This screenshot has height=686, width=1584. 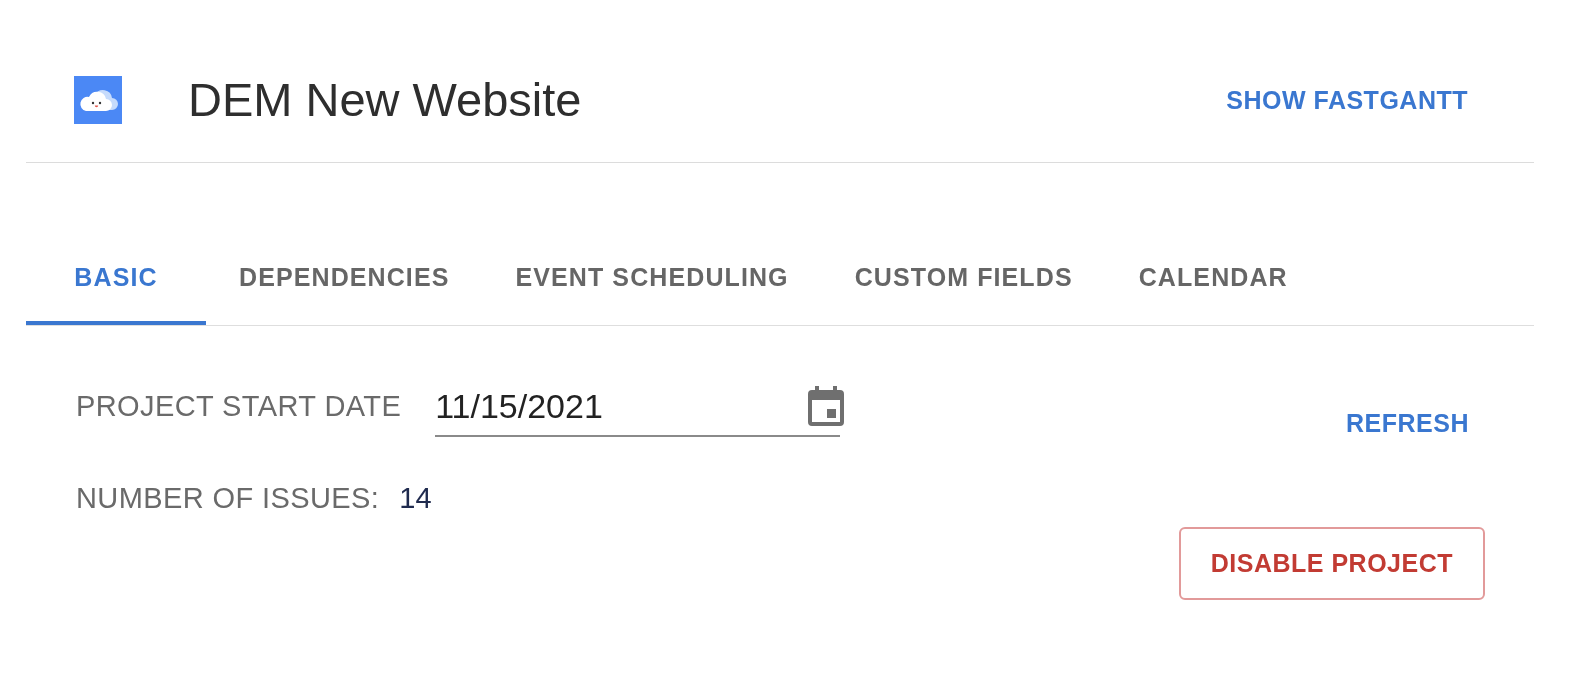 What do you see at coordinates (228, 498) in the screenshot?
I see `issues-label: NUMBER OF ISSUES:` at bounding box center [228, 498].